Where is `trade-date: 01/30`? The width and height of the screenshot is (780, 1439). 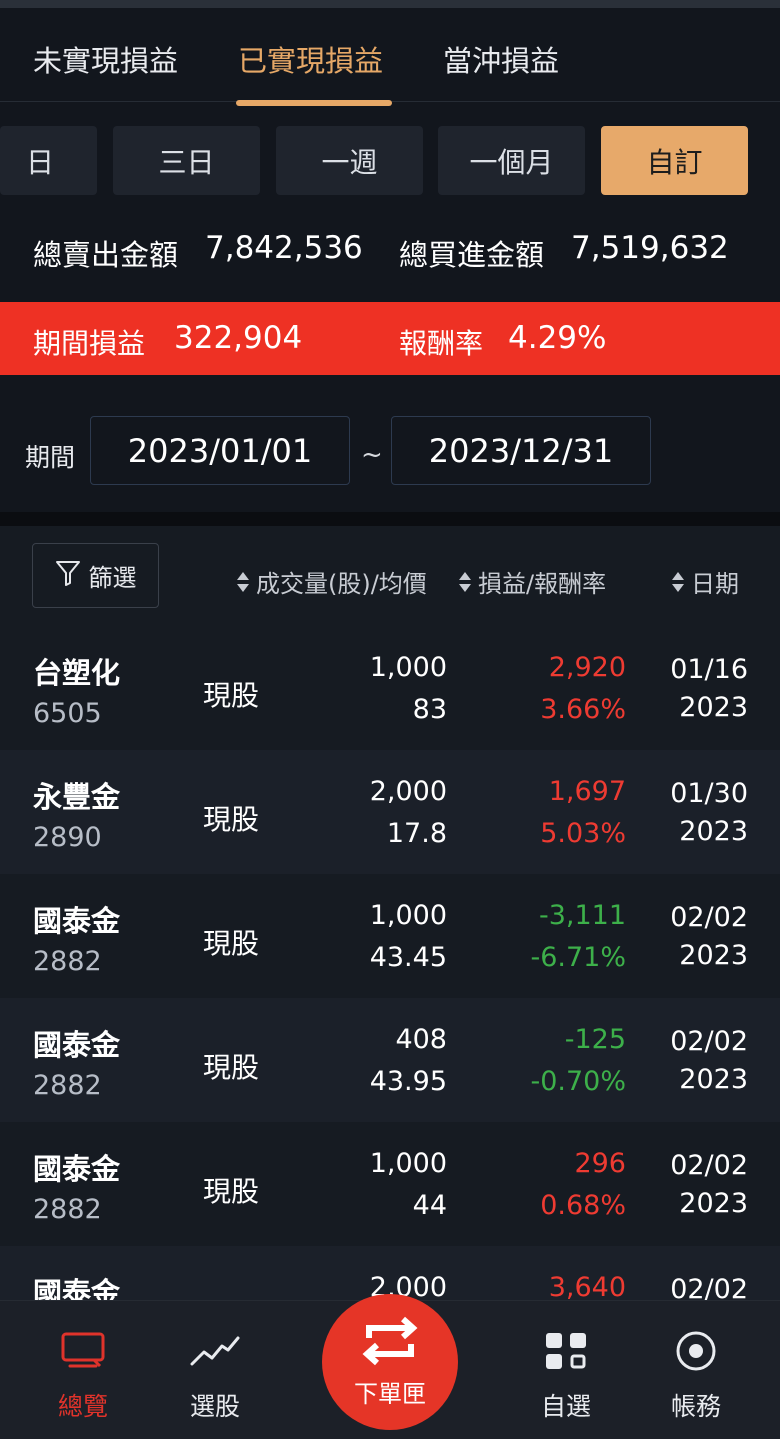
trade-date: 01/30 is located at coordinates (709, 793).